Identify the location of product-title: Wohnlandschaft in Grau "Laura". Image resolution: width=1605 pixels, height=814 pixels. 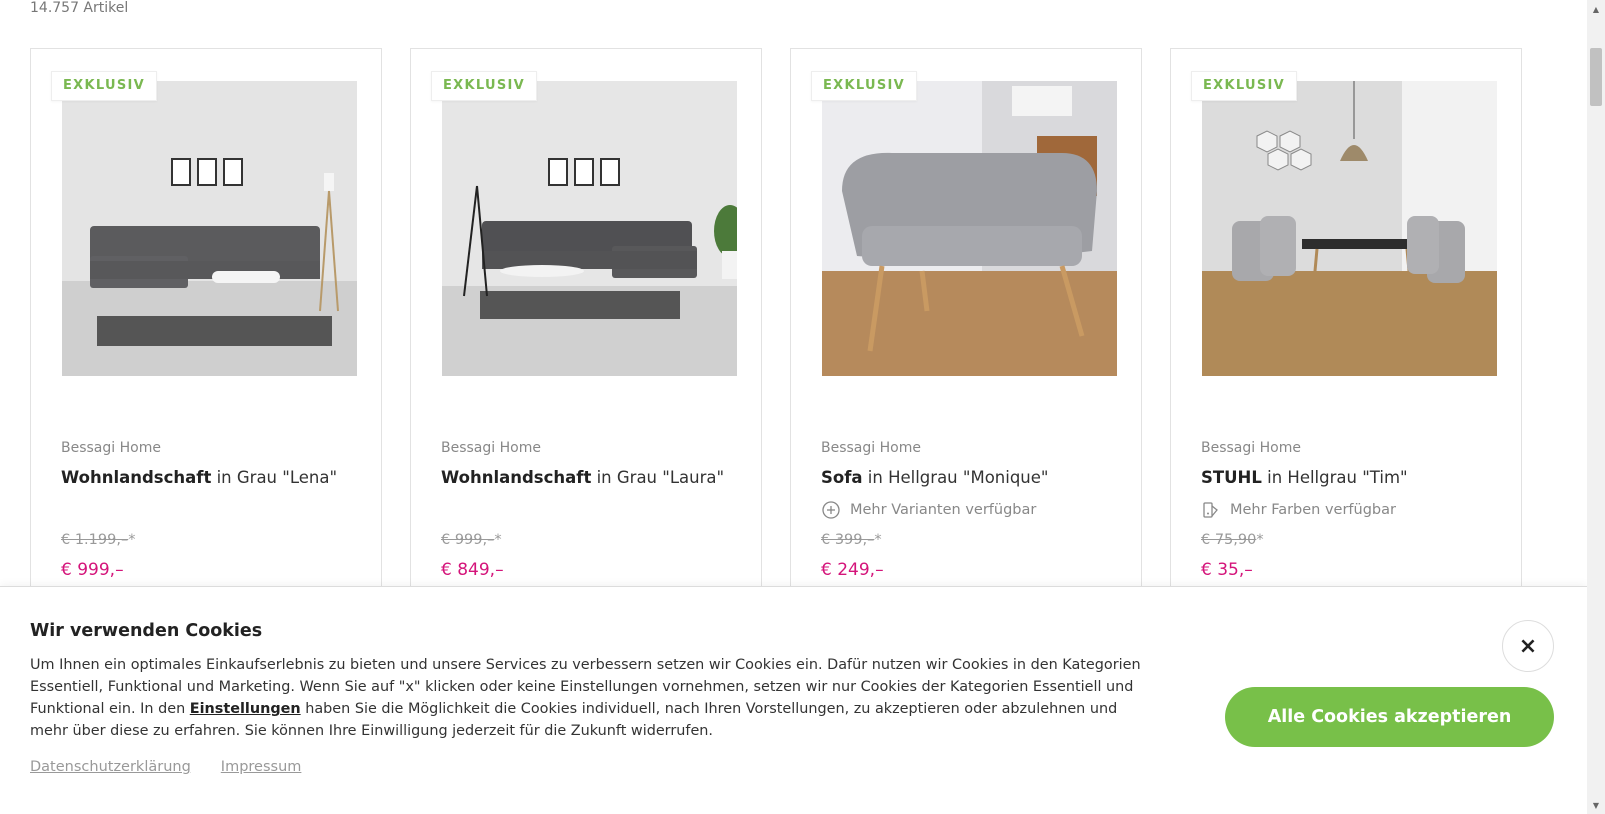
(582, 477).